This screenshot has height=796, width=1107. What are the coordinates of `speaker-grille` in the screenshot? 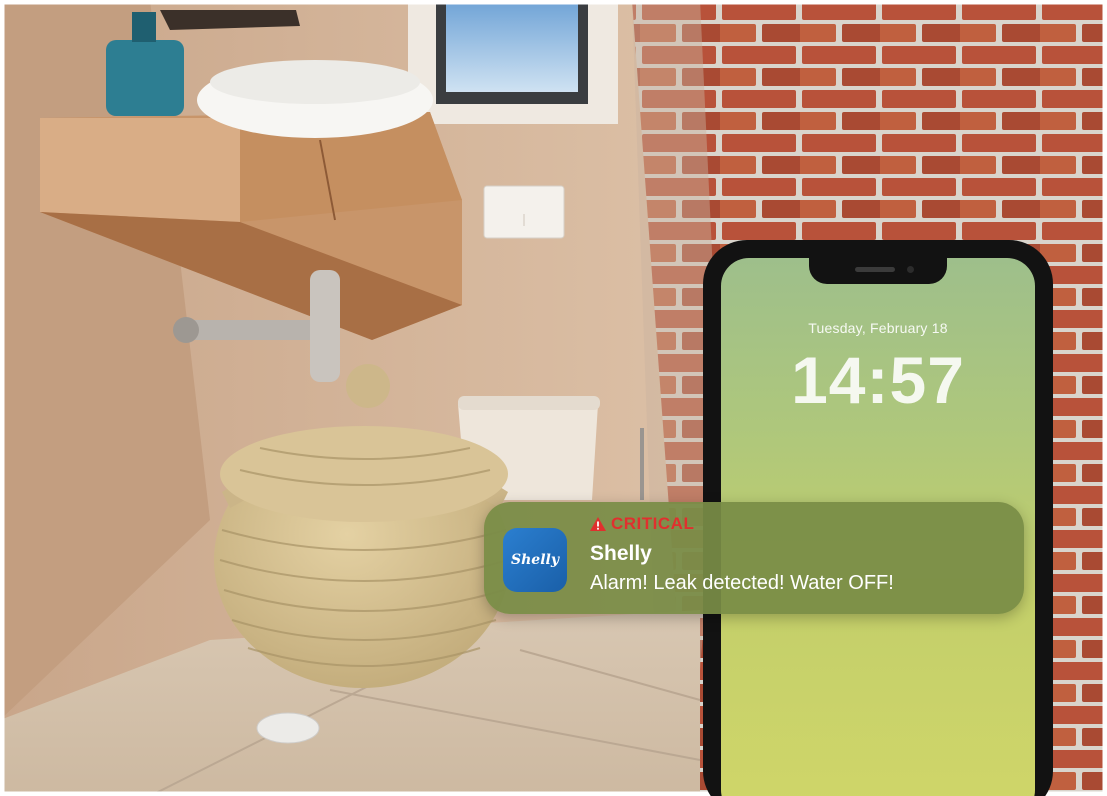 It's located at (875, 269).